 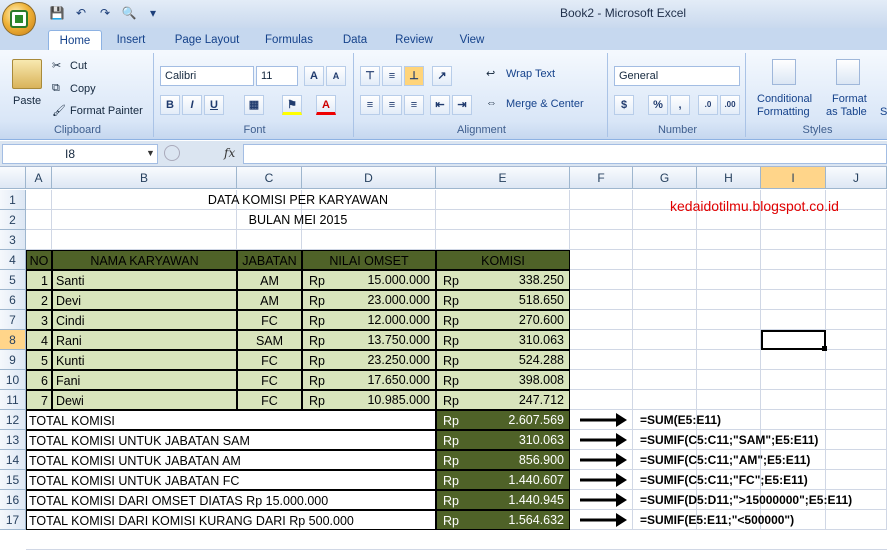 What do you see at coordinates (207, 76) in the screenshot?
I see `font-family-select: Calibri` at bounding box center [207, 76].